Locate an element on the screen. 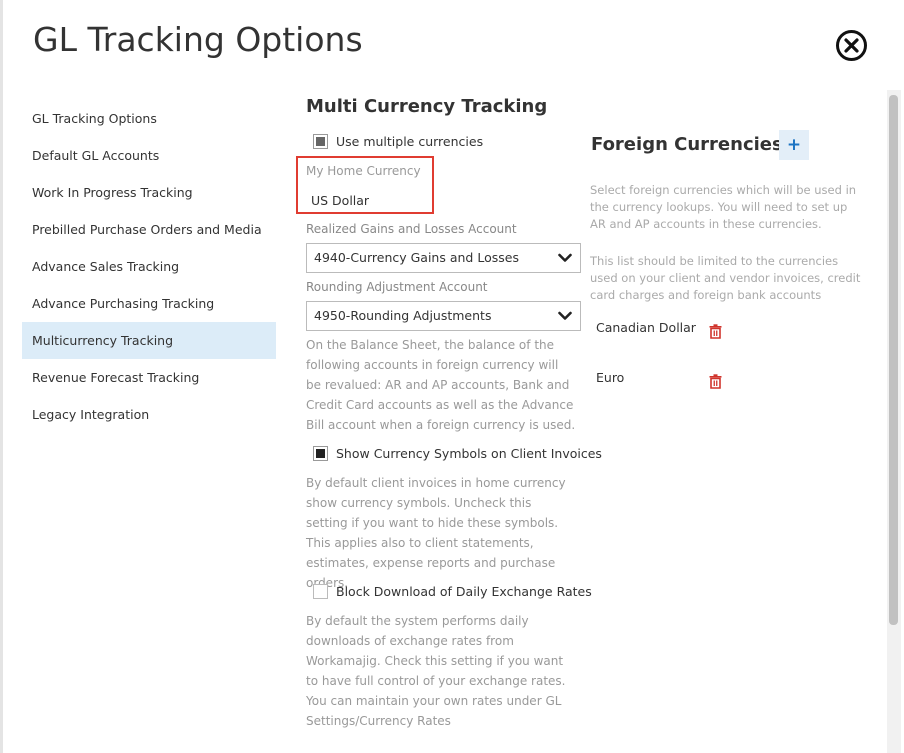 The width and height of the screenshot is (904, 753). scrollbar is located at coordinates (894, 421).